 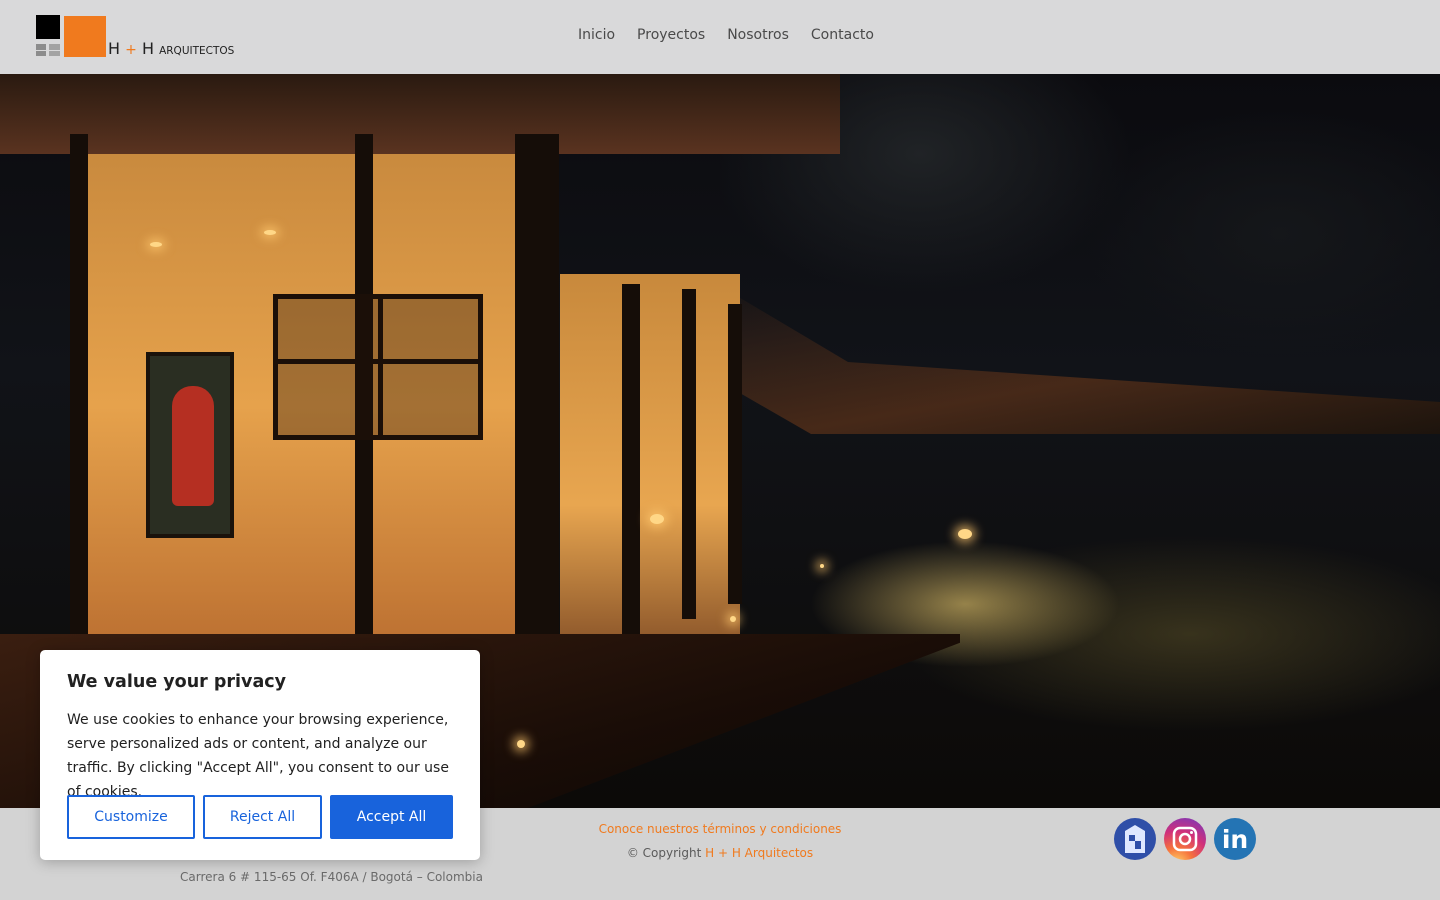 What do you see at coordinates (85, 36) in the screenshot?
I see `logo-orange-square` at bounding box center [85, 36].